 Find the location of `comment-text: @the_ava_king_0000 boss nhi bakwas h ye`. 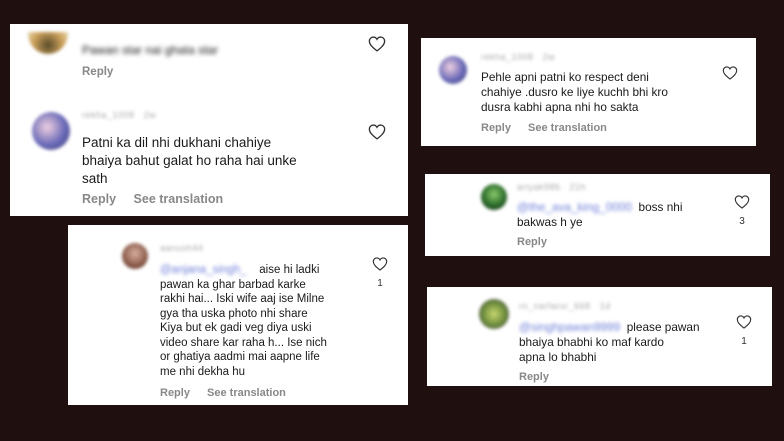

comment-text: @the_ava_king_0000 boss nhi bakwas h ye is located at coordinates (599, 215).